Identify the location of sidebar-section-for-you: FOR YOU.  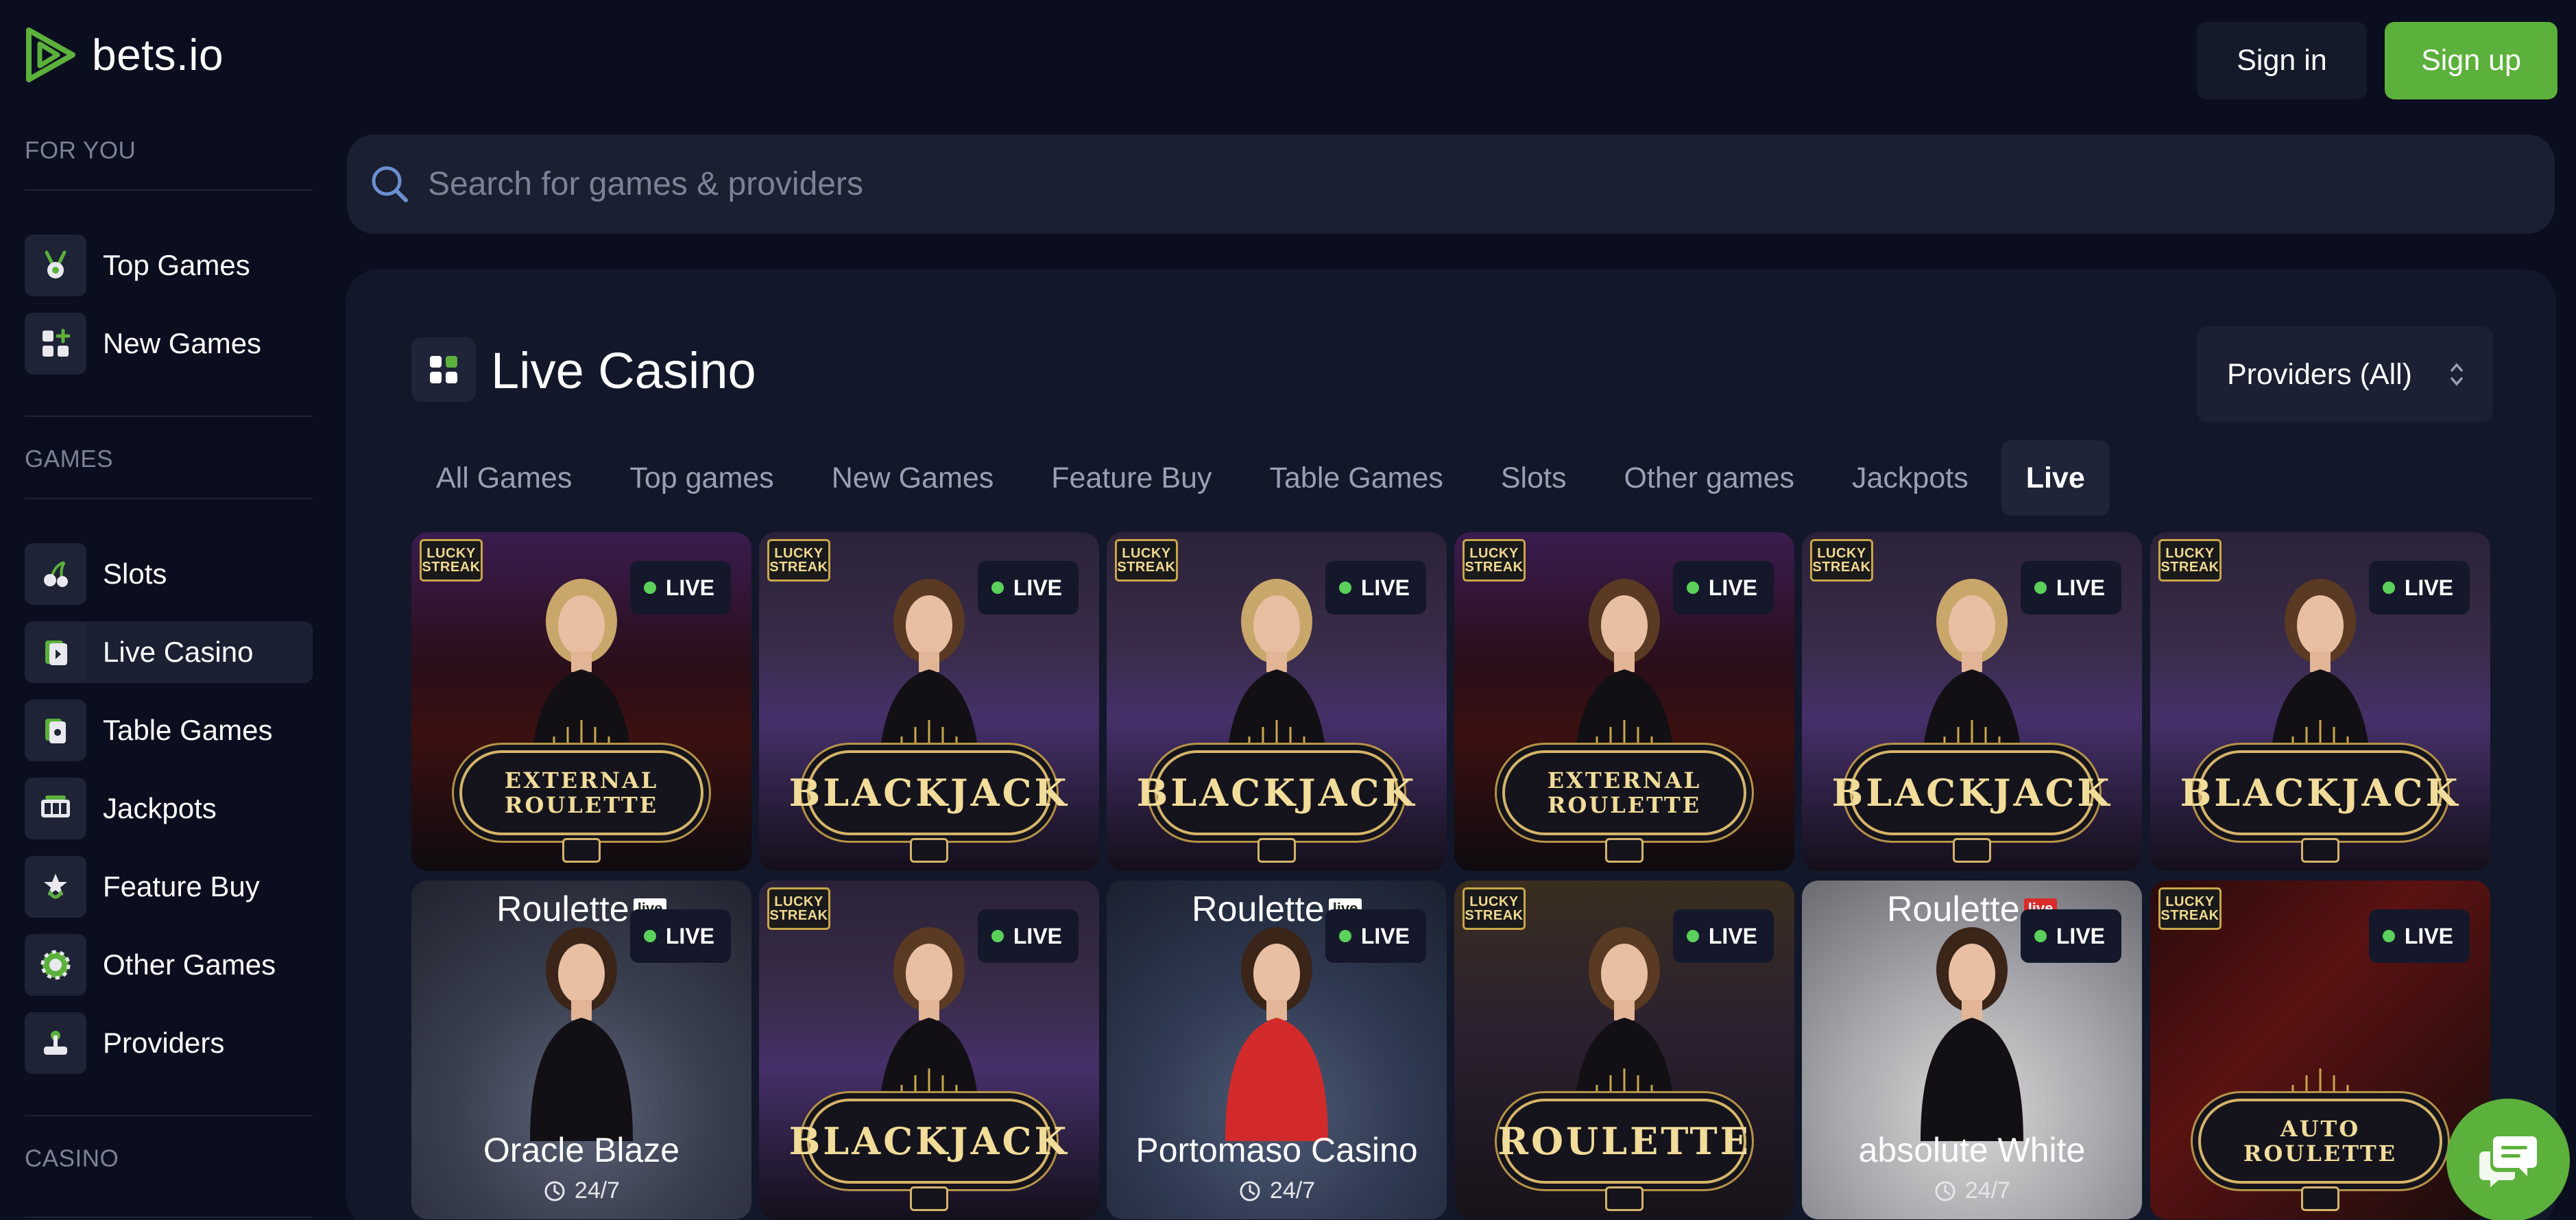
(81, 150).